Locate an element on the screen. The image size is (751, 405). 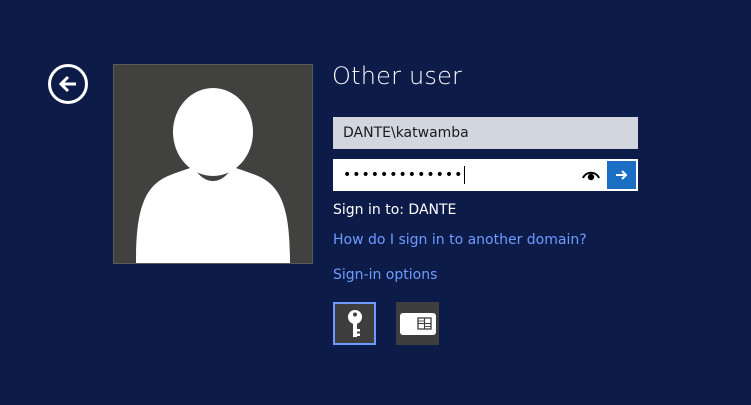
avatar is located at coordinates (213, 164).